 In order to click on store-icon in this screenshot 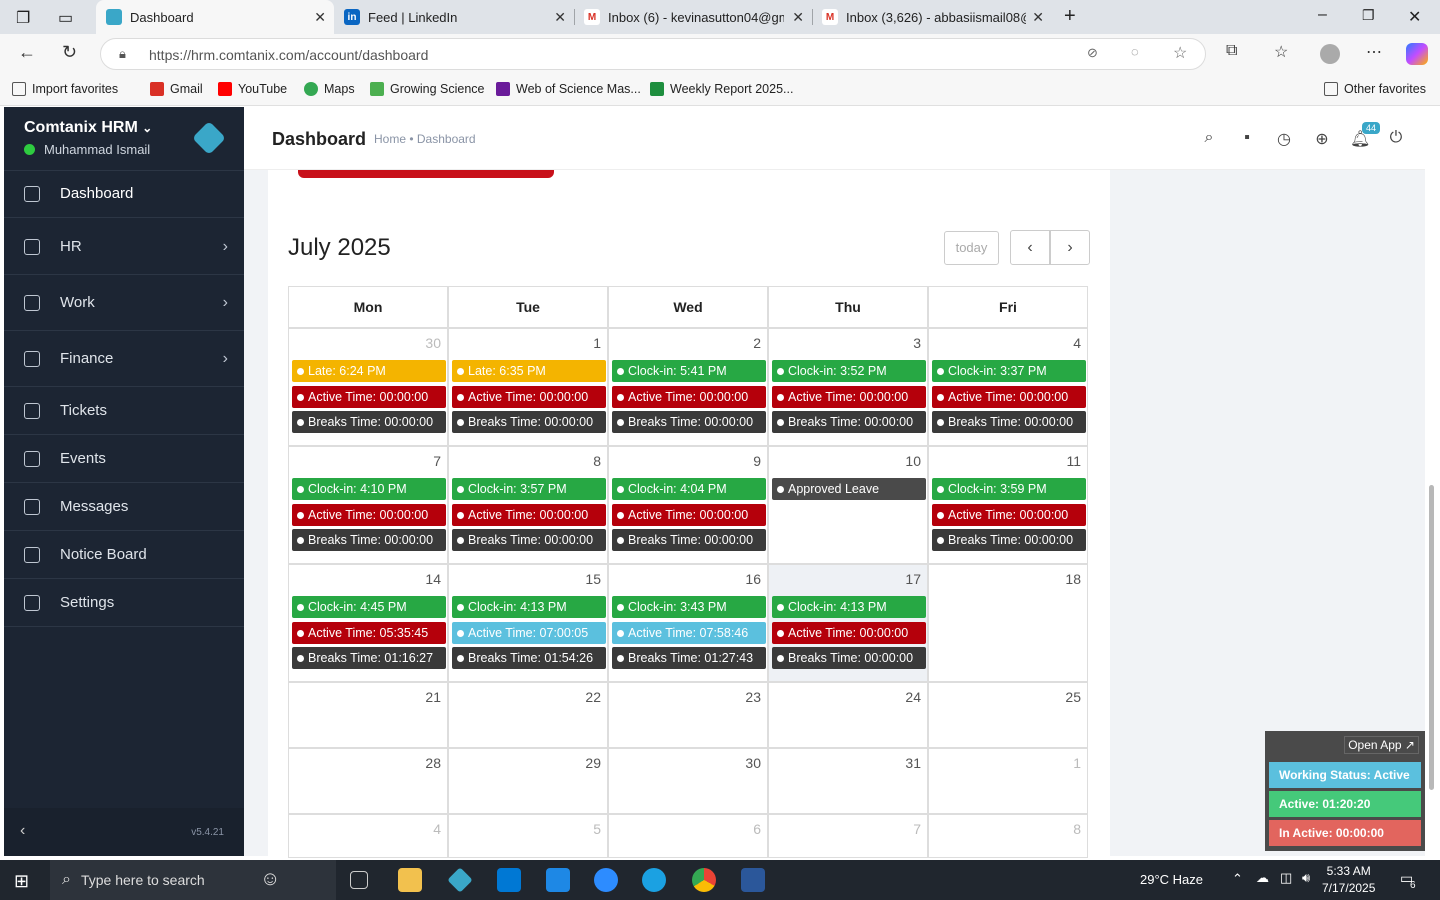, I will do `click(509, 880)`.